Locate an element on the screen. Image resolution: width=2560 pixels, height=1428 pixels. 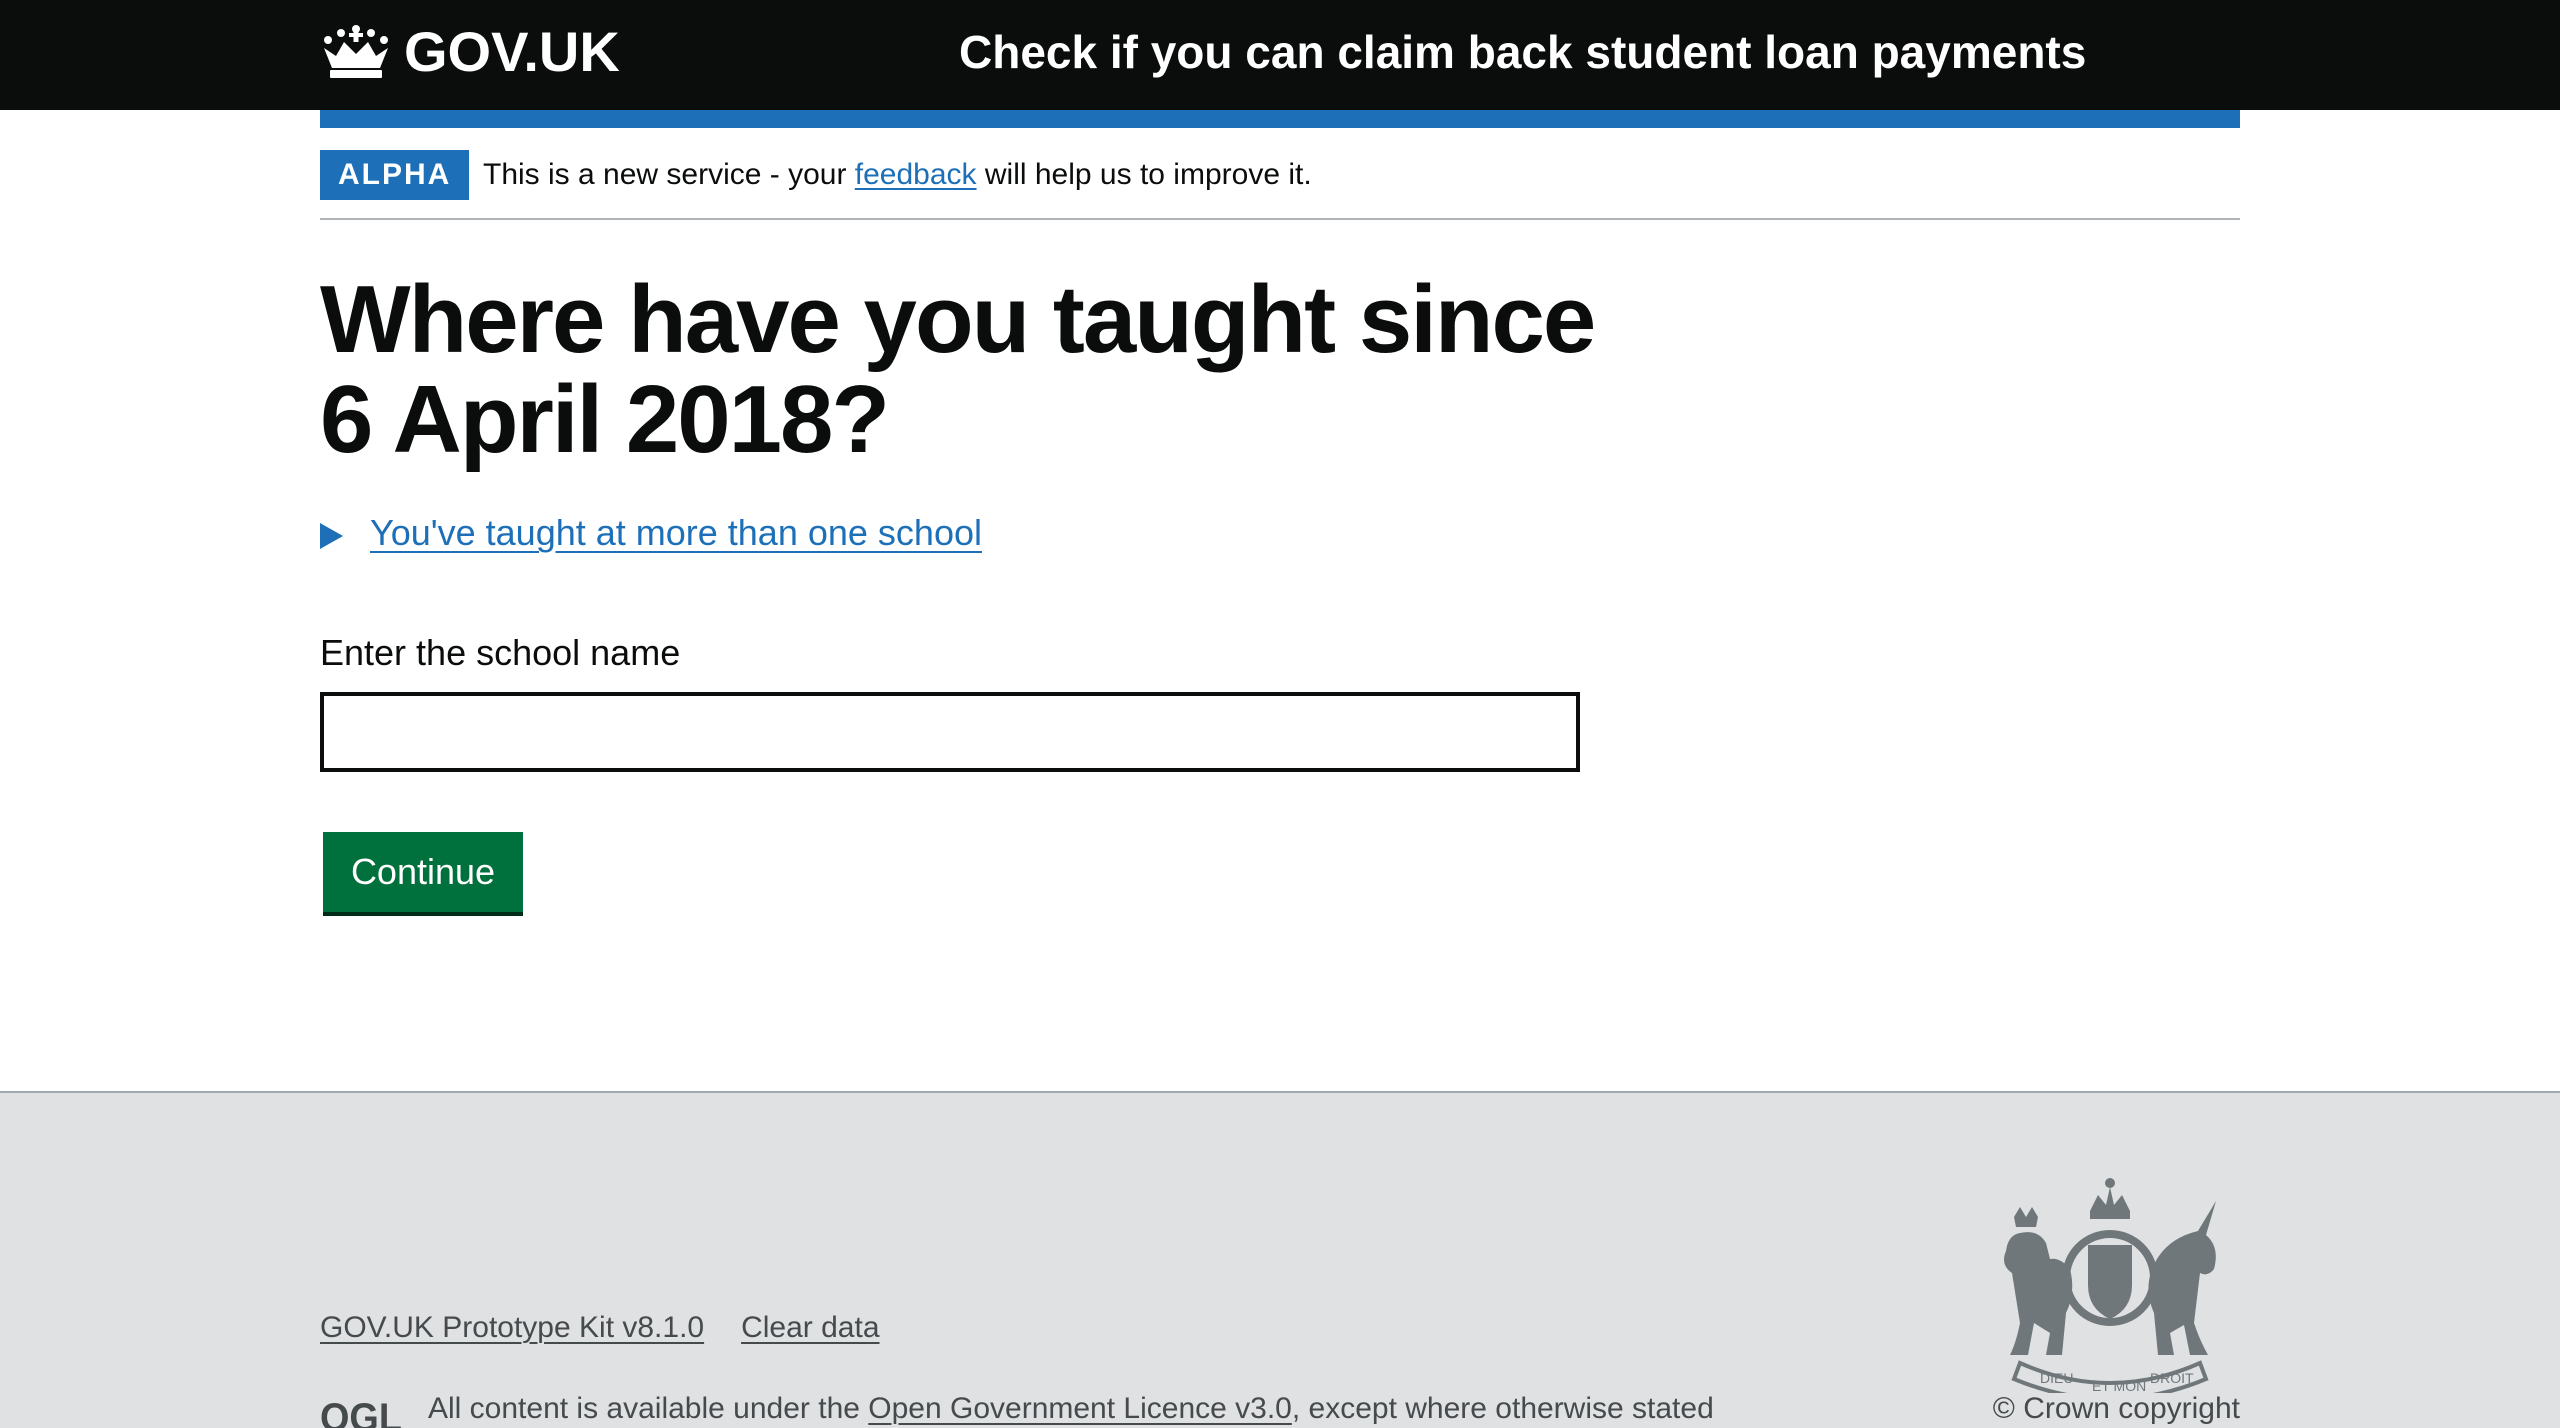
ogl-logo-icon: OGL is located at coordinates (361, 1412).